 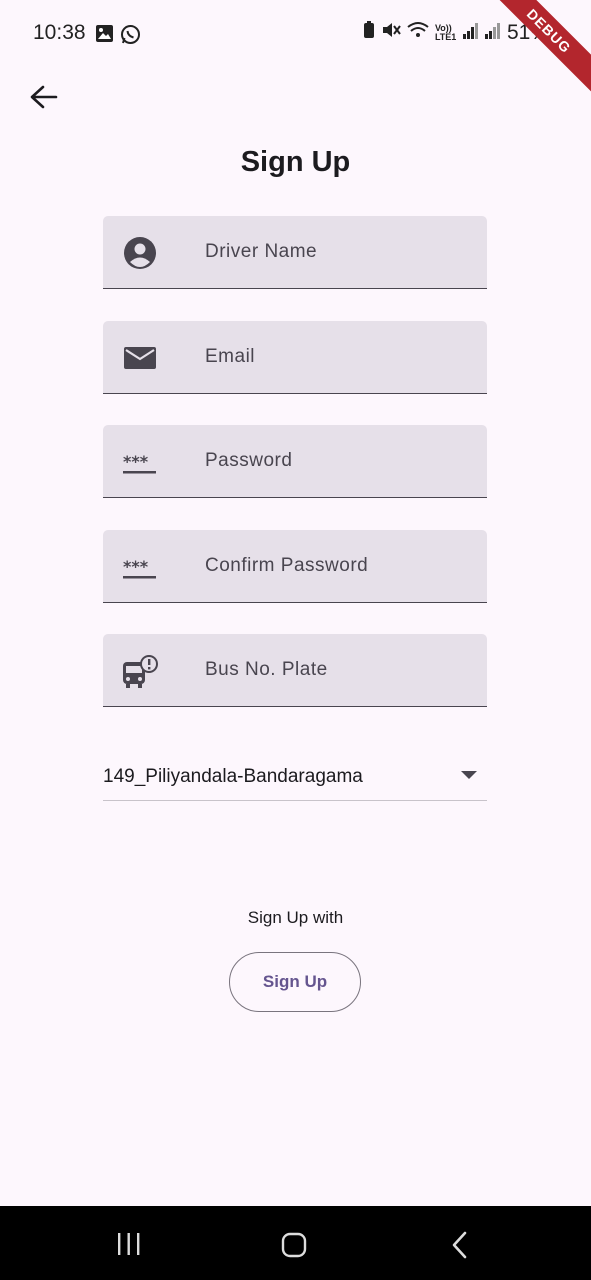 I want to click on whatsapp-icon, so click(x=130, y=37).